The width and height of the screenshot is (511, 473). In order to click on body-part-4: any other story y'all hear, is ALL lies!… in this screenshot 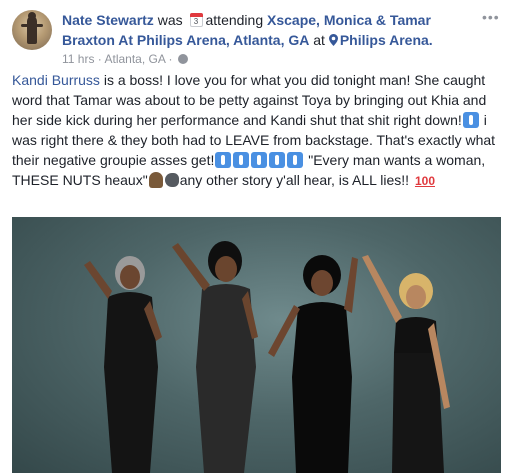, I will do `click(296, 180)`.